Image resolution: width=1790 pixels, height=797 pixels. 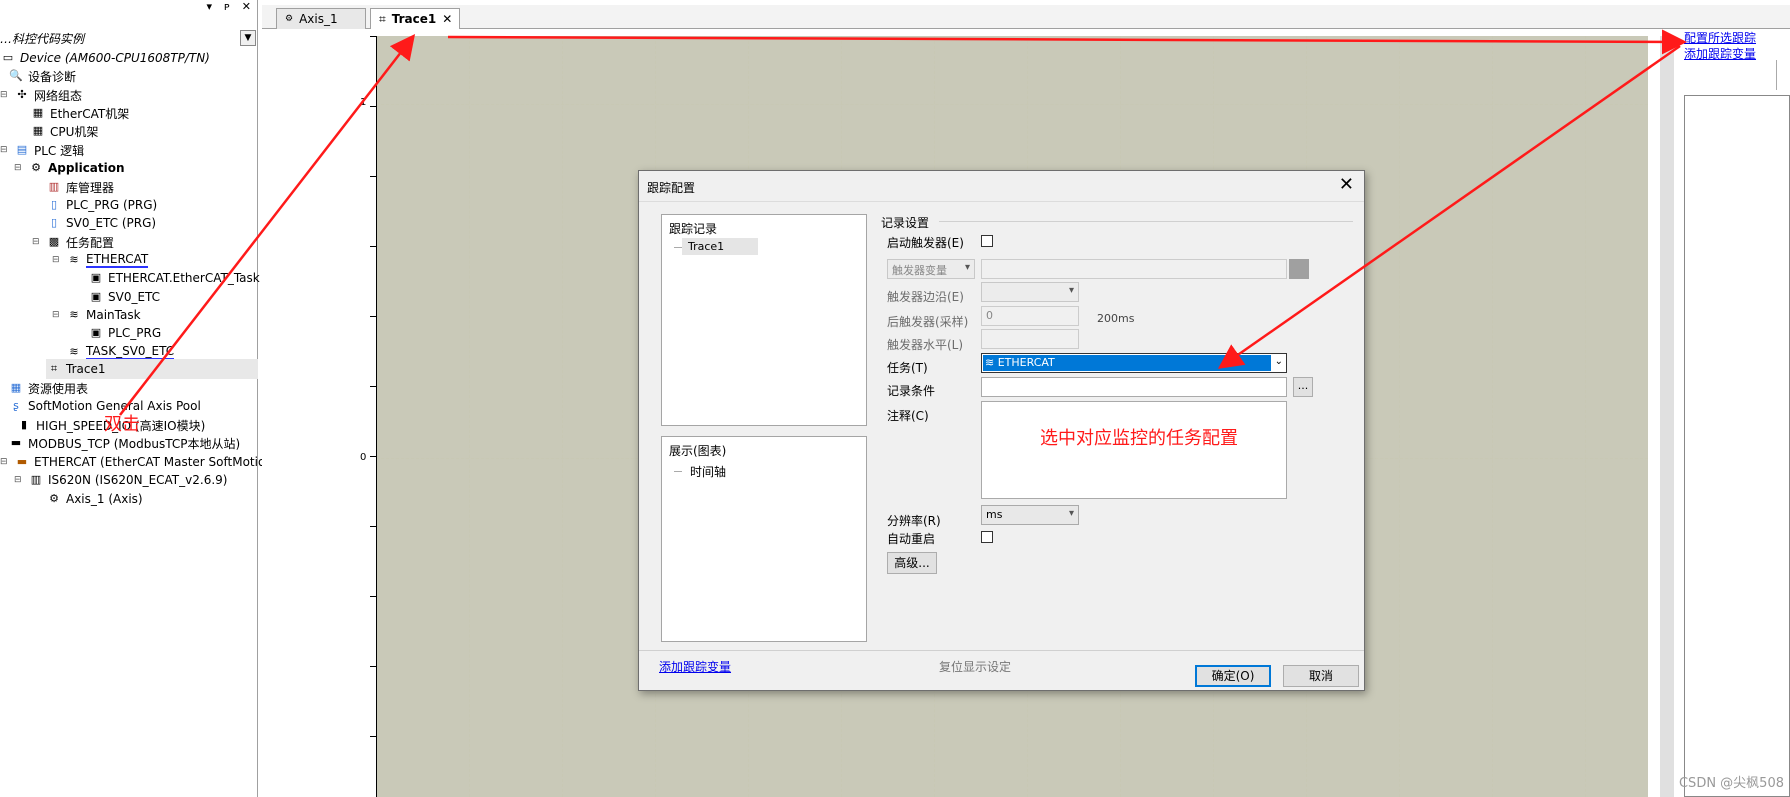 I want to click on project-name: …科控代码实例, so click(x=42, y=39).